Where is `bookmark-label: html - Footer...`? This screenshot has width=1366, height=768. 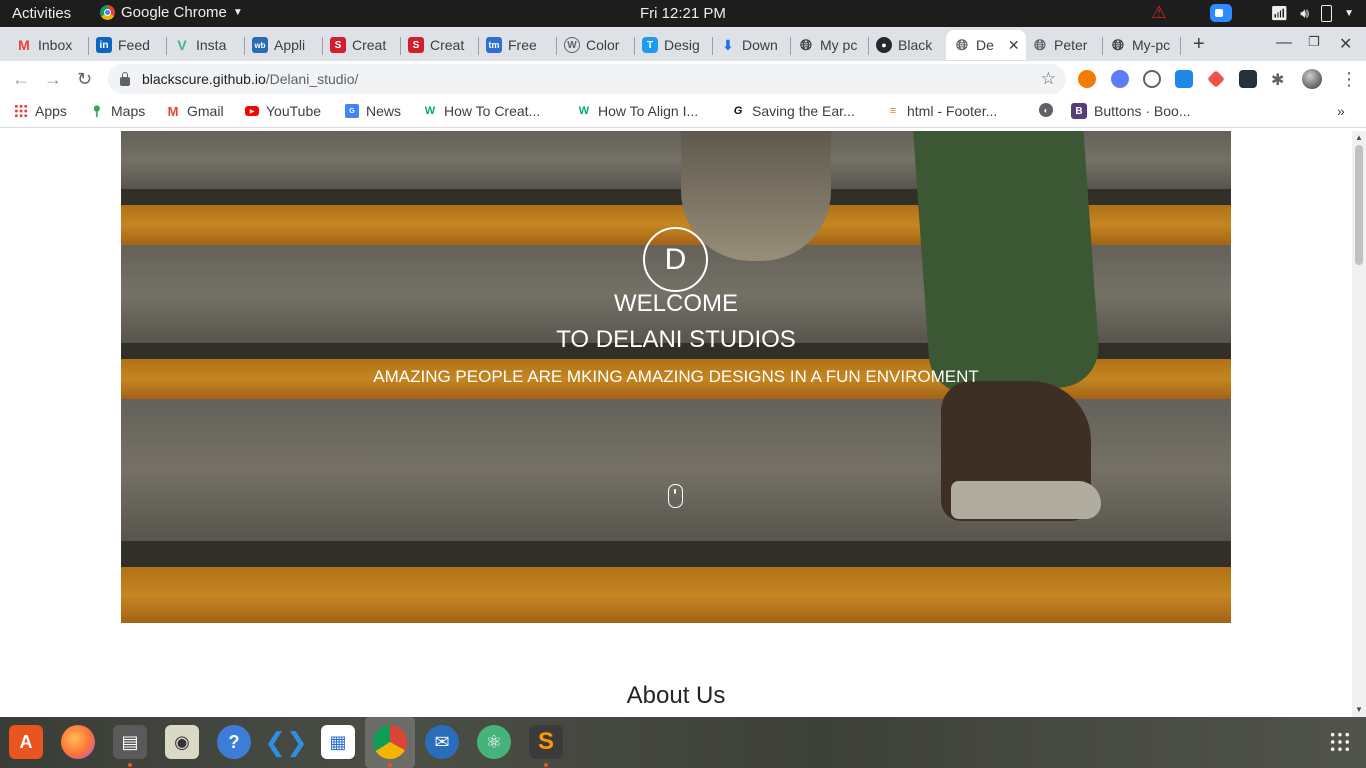 bookmark-label: html - Footer... is located at coordinates (952, 111).